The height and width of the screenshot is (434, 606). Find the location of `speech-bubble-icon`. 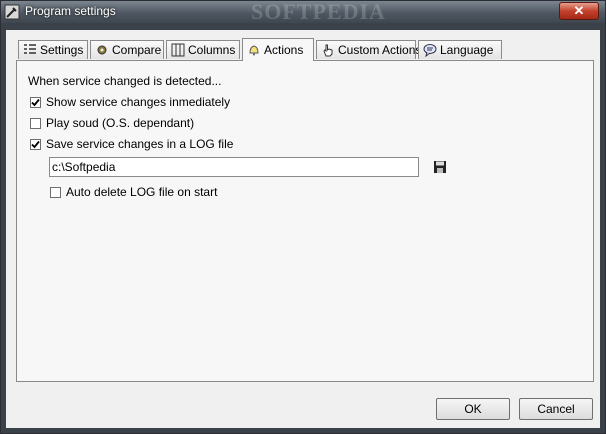

speech-bubble-icon is located at coordinates (430, 50).